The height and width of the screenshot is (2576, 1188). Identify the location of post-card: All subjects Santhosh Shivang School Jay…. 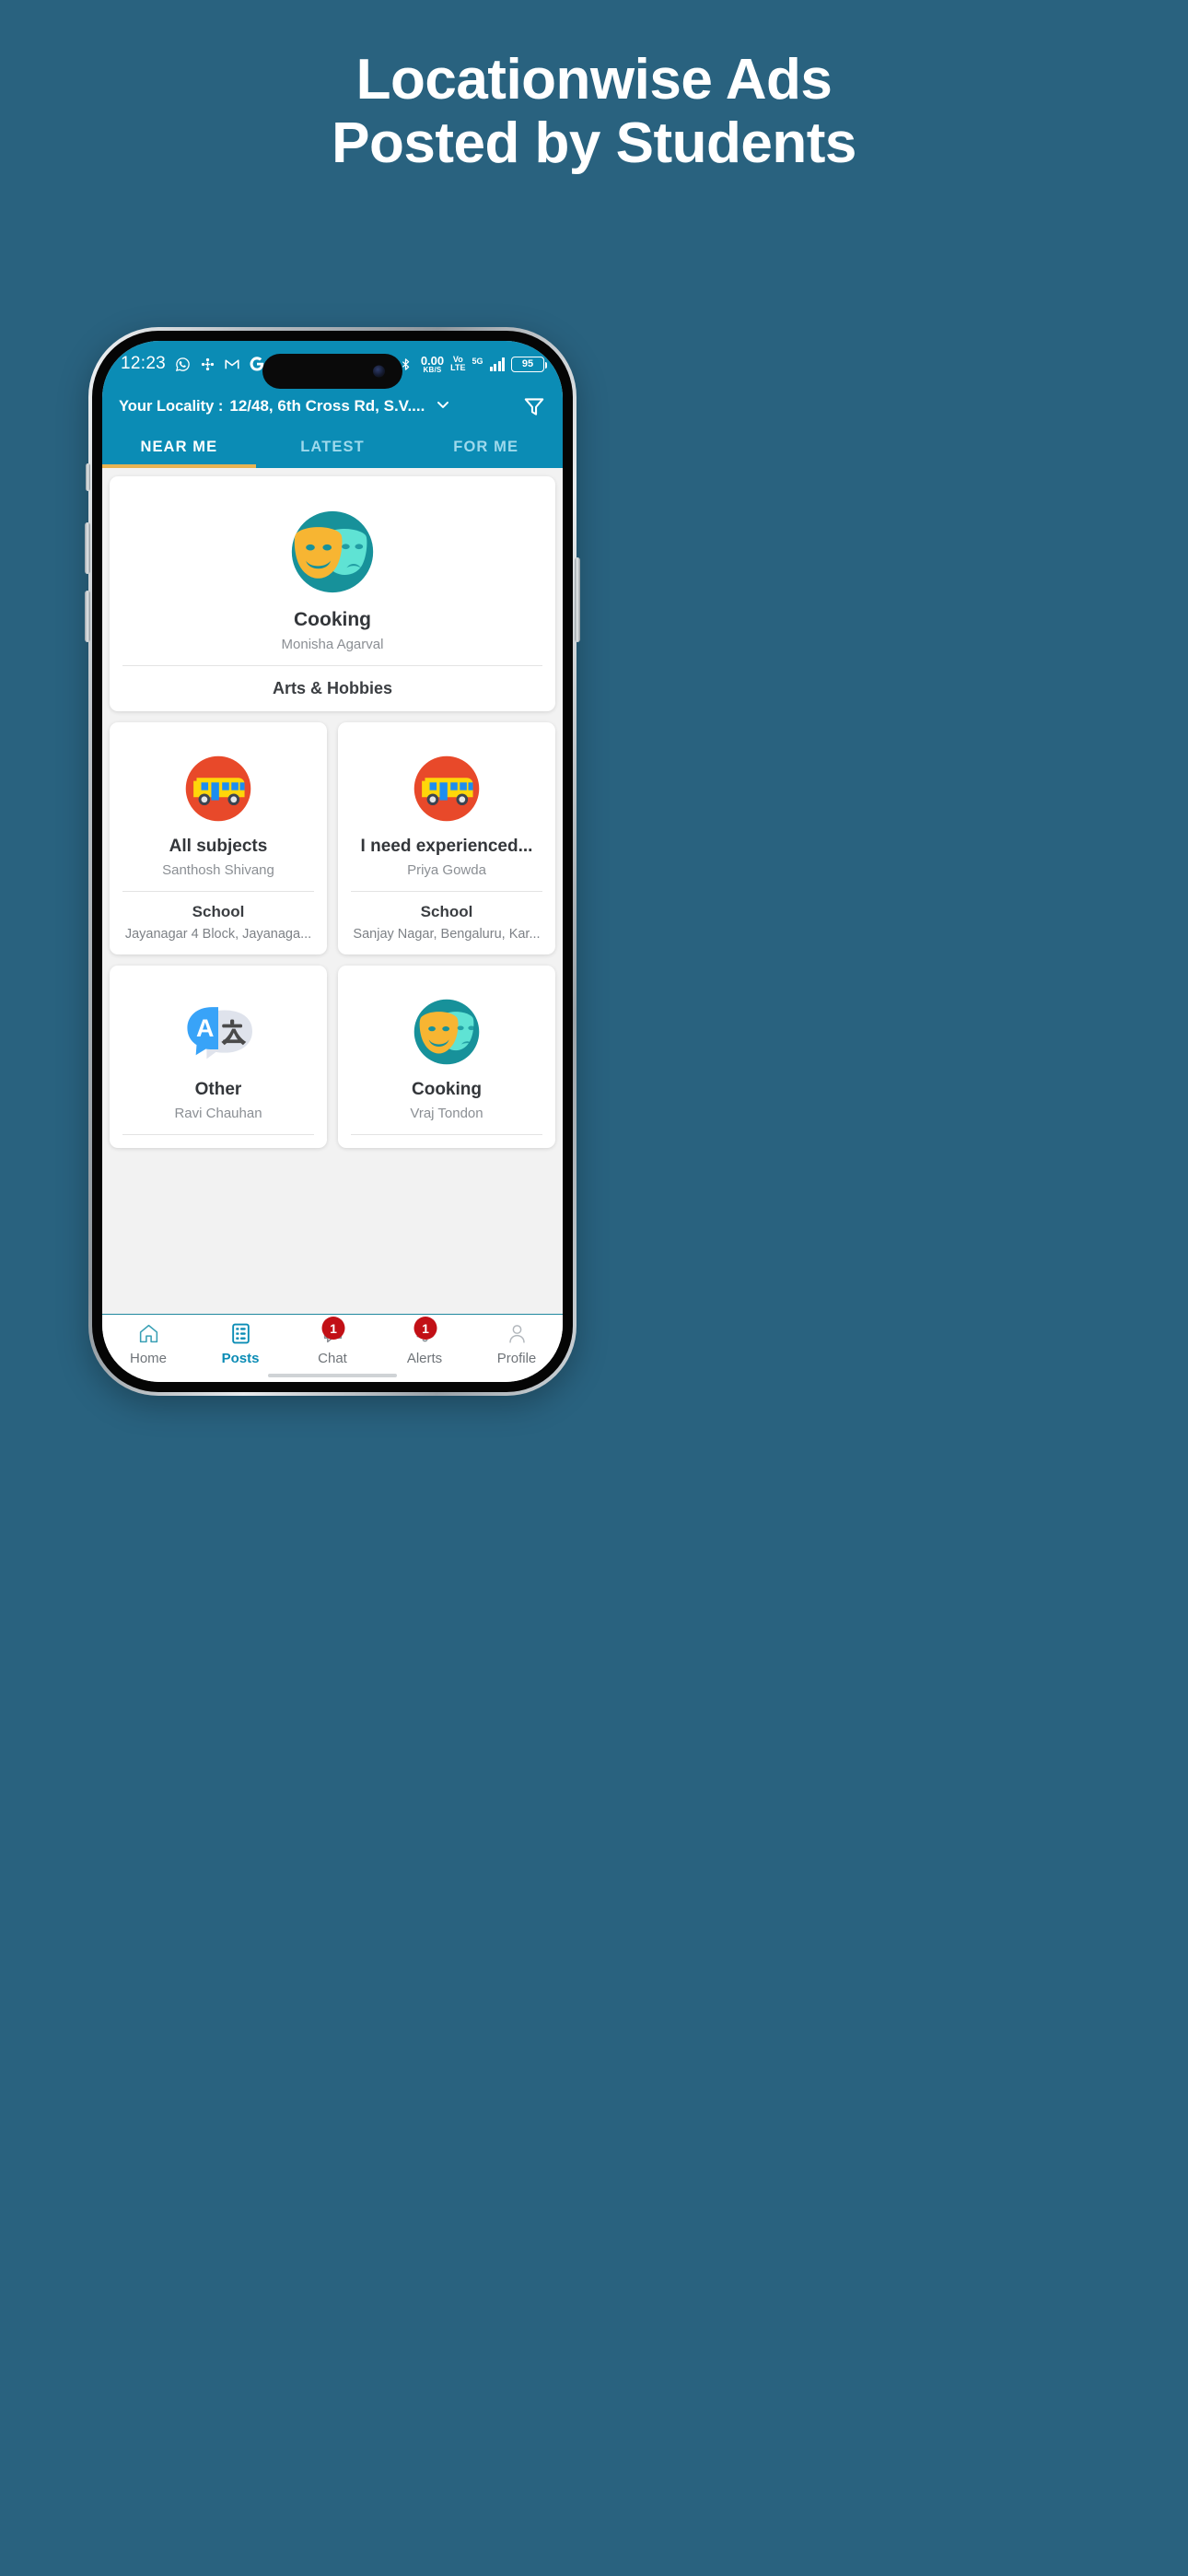
(218, 838).